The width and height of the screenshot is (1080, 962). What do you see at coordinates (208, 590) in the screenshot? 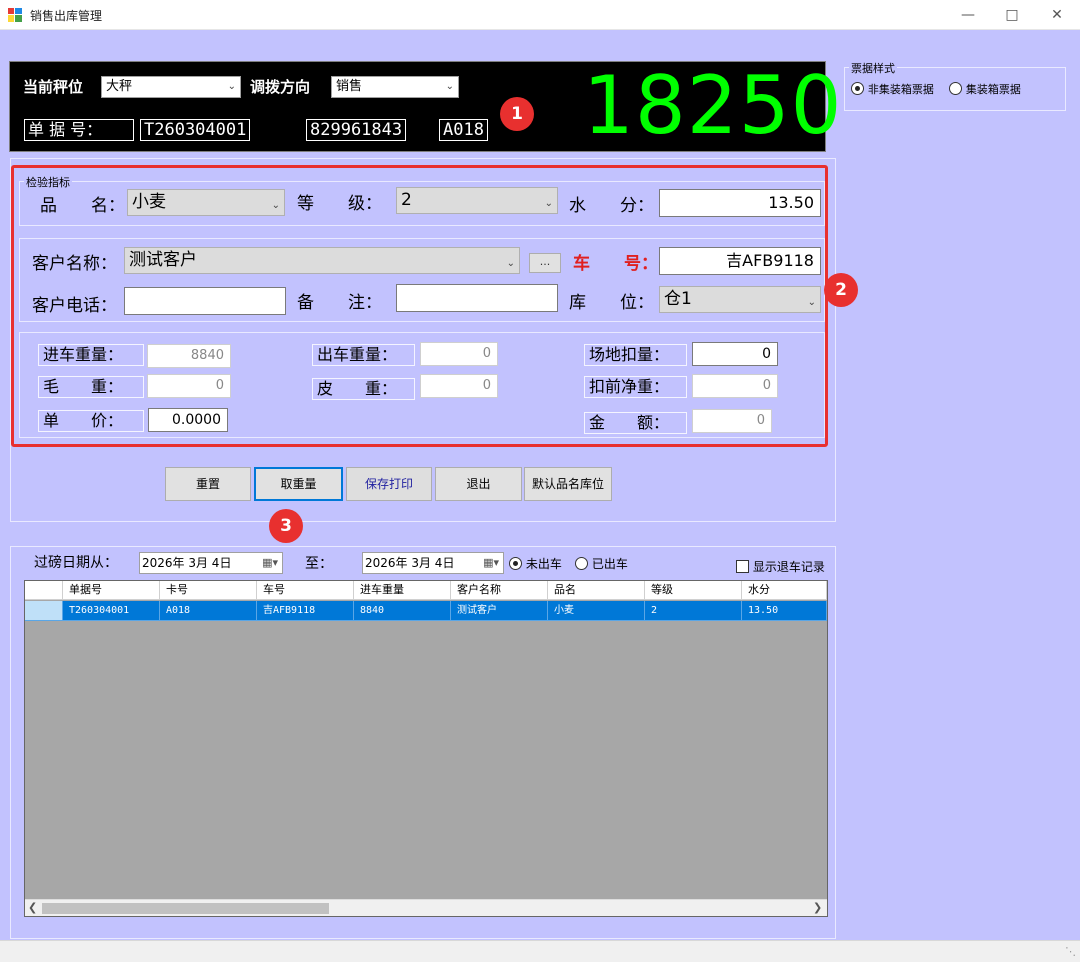
I see `column-header: 卡号` at bounding box center [208, 590].